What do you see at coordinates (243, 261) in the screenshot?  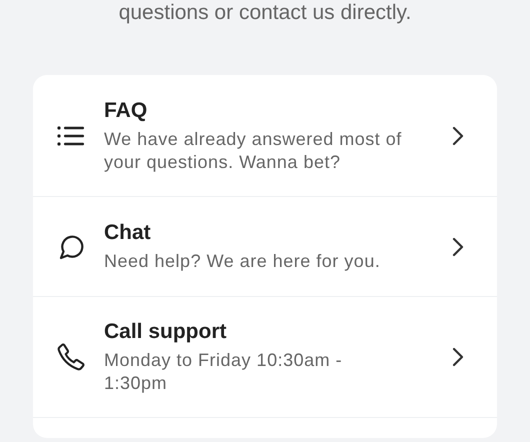 I see `option-description: Need help? We are here for you.` at bounding box center [243, 261].